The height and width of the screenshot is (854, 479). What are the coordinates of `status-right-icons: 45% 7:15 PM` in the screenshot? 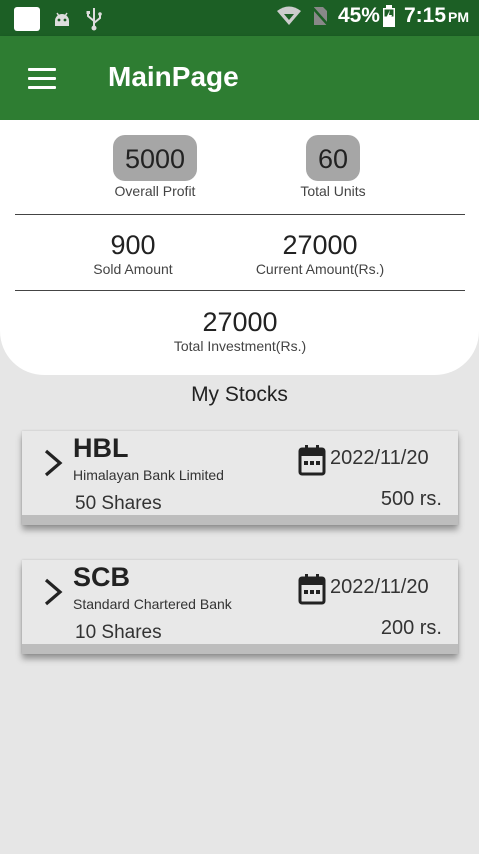 It's located at (372, 16).